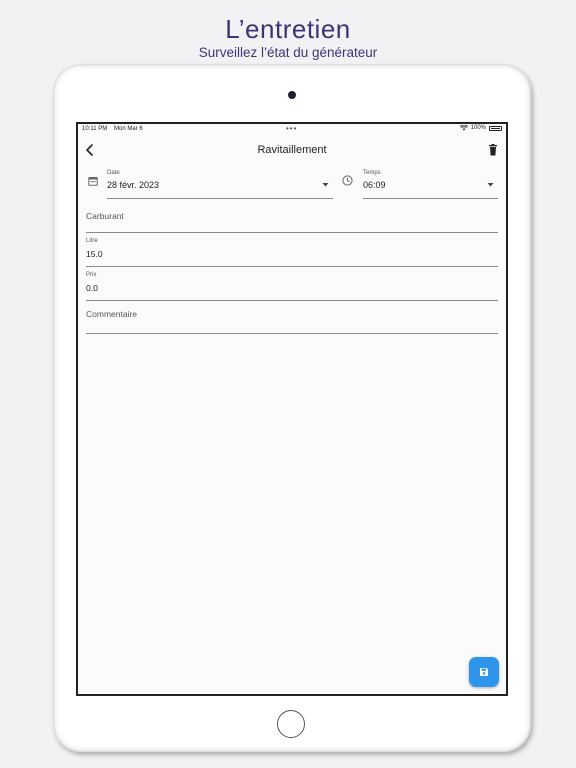 The image size is (576, 768). What do you see at coordinates (91, 275) in the screenshot?
I see `prix-label: Prix` at bounding box center [91, 275].